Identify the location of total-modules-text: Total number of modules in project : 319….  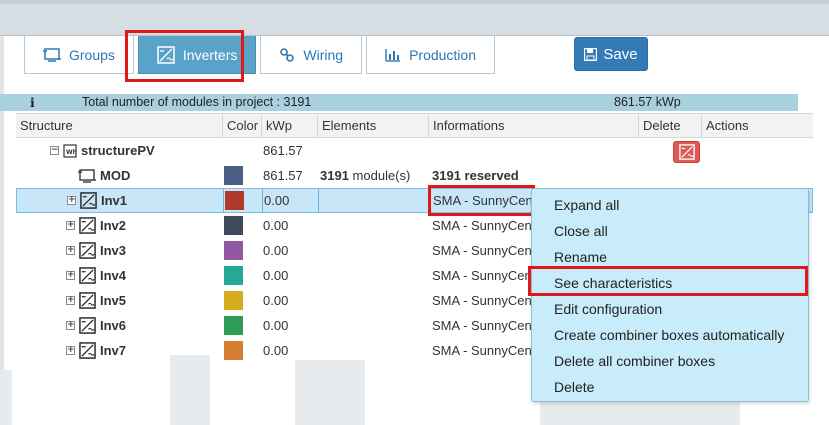
(197, 102).